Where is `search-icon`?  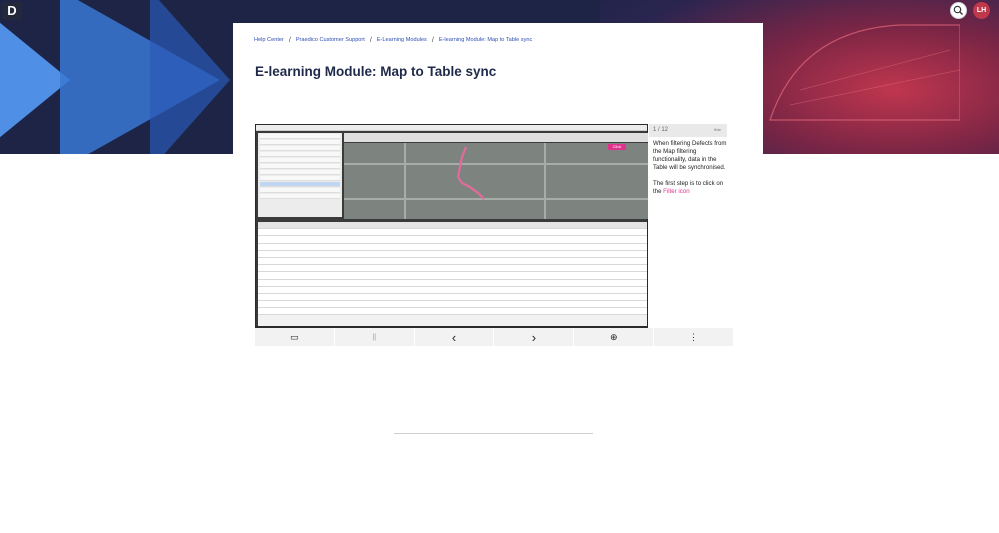 search-icon is located at coordinates (958, 10).